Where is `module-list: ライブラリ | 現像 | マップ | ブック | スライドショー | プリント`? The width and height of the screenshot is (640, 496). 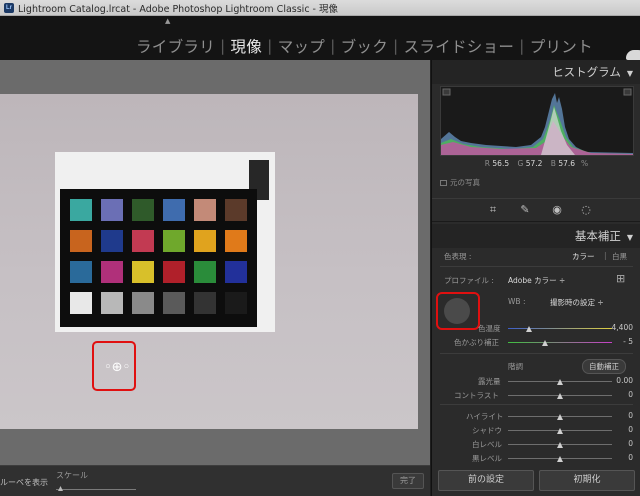 module-list: ライブラリ | 現像 | マップ | ブック | スライドショー | プリント is located at coordinates (364, 46).